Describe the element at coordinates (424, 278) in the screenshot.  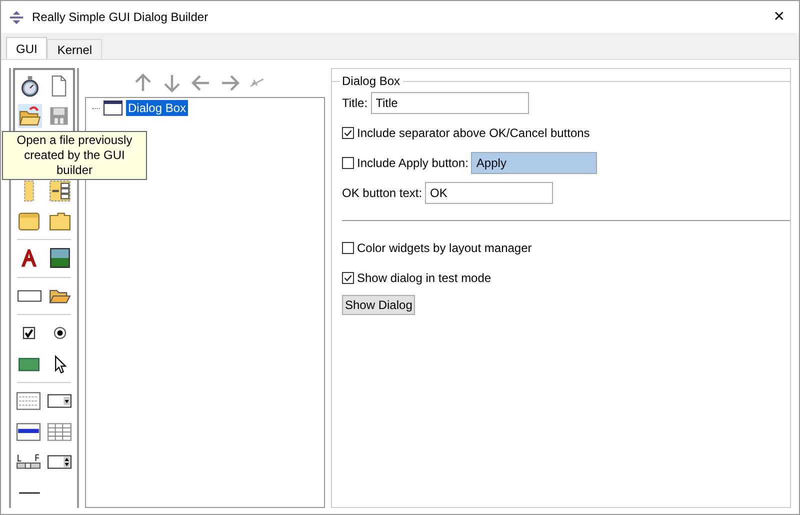
I see `checkbox-label: Show dialog in test mode` at that location.